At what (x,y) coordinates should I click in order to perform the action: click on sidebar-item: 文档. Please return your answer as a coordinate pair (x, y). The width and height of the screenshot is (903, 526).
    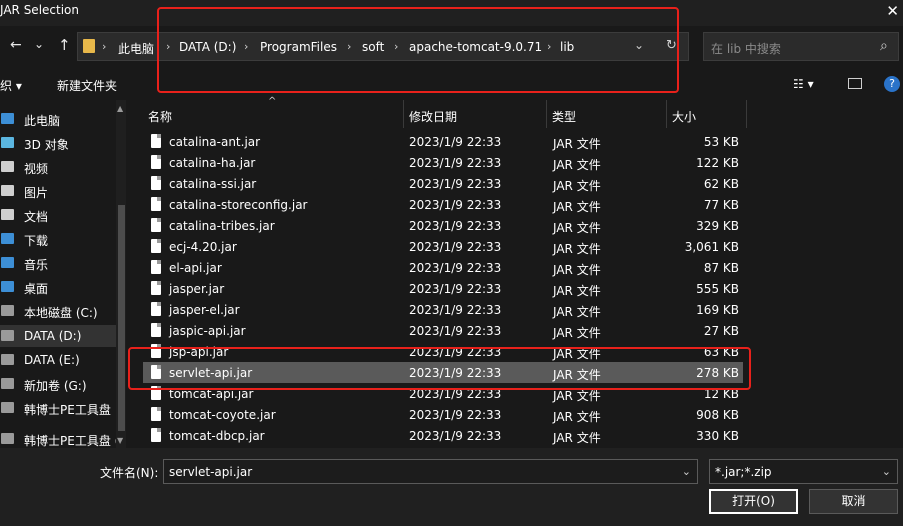
    Looking at the image, I should click on (59, 215).